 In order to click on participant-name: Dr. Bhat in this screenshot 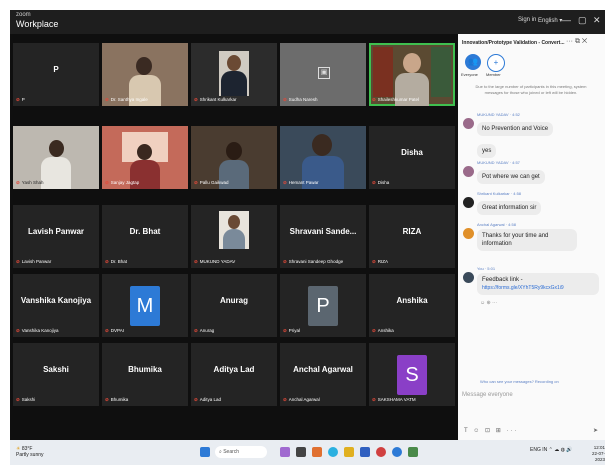, I will do `click(145, 231)`.